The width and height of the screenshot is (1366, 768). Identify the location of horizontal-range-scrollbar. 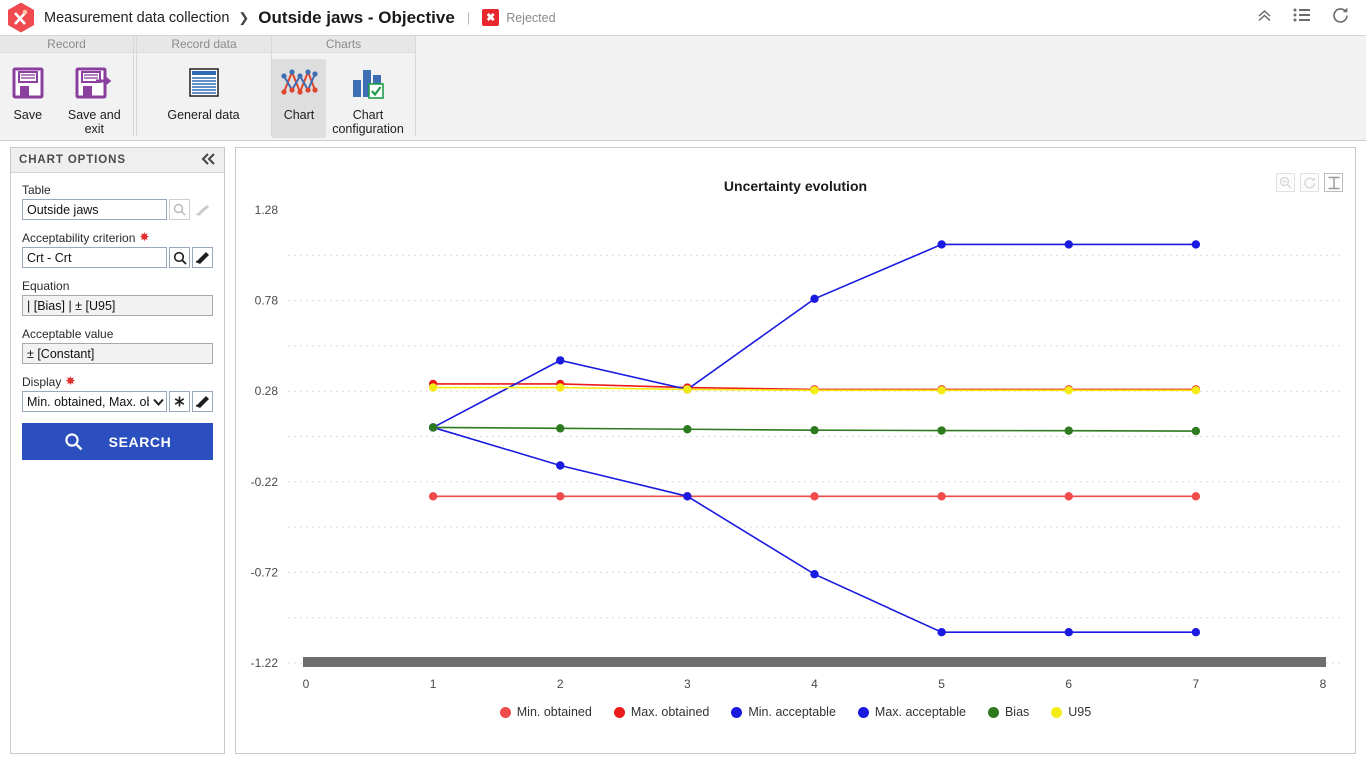
(814, 662).